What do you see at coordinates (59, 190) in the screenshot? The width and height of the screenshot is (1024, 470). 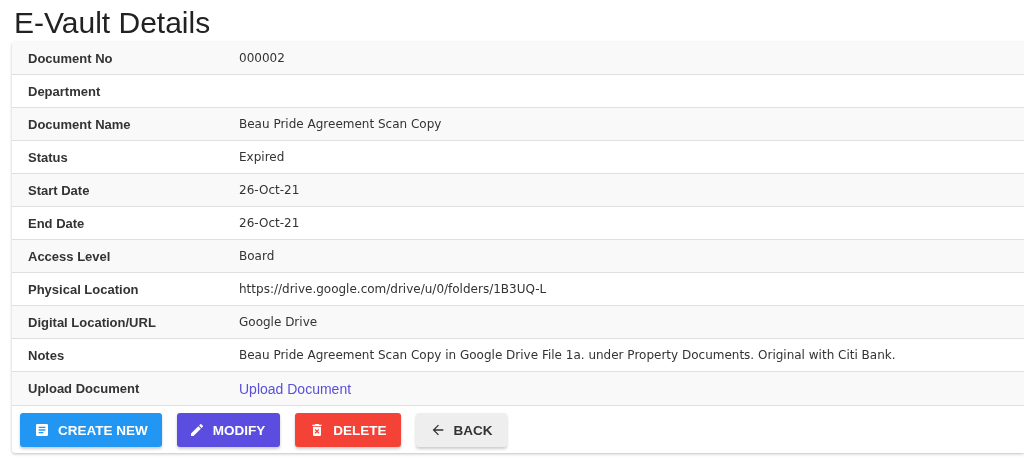 I see `field-label: Start Date` at bounding box center [59, 190].